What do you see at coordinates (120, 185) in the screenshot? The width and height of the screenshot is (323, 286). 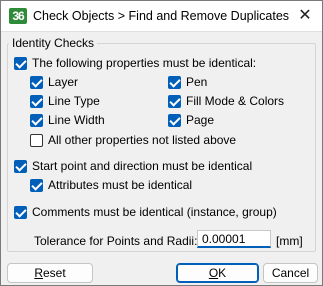 I see `checkbox-label: Attributes must be identical` at bounding box center [120, 185].